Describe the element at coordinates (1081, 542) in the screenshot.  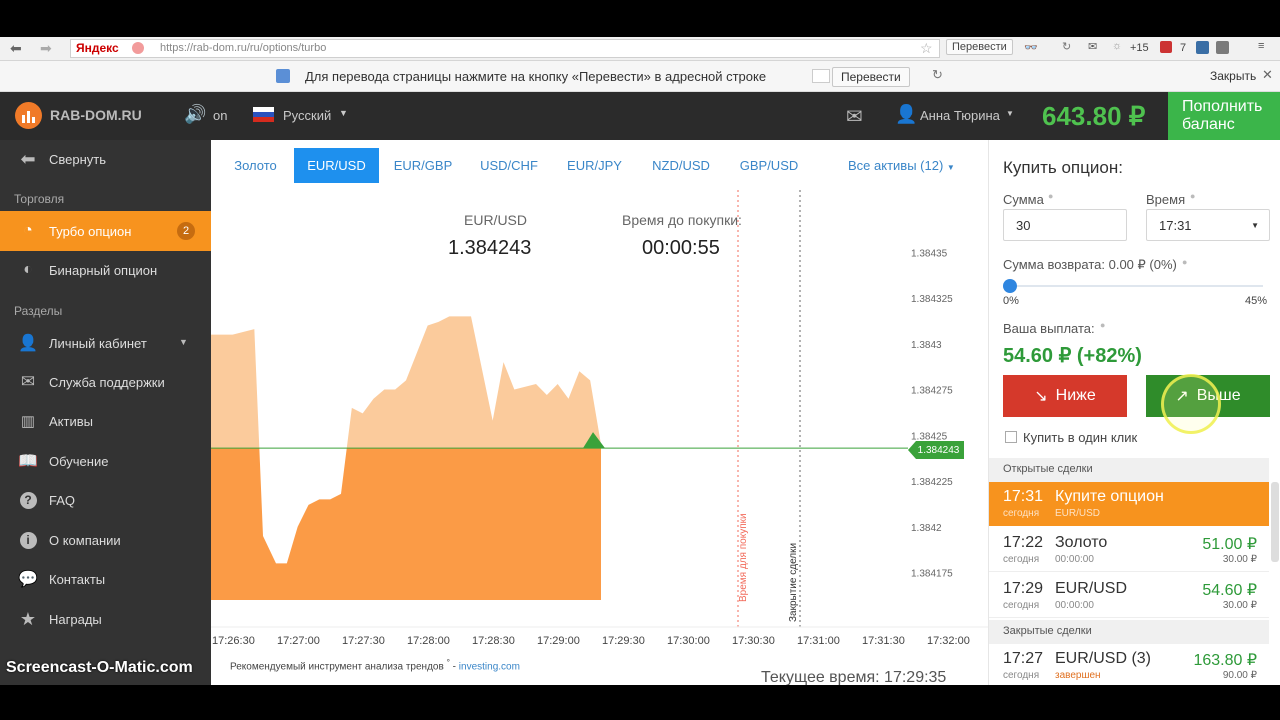
I see `deal-name: Золото` at that location.